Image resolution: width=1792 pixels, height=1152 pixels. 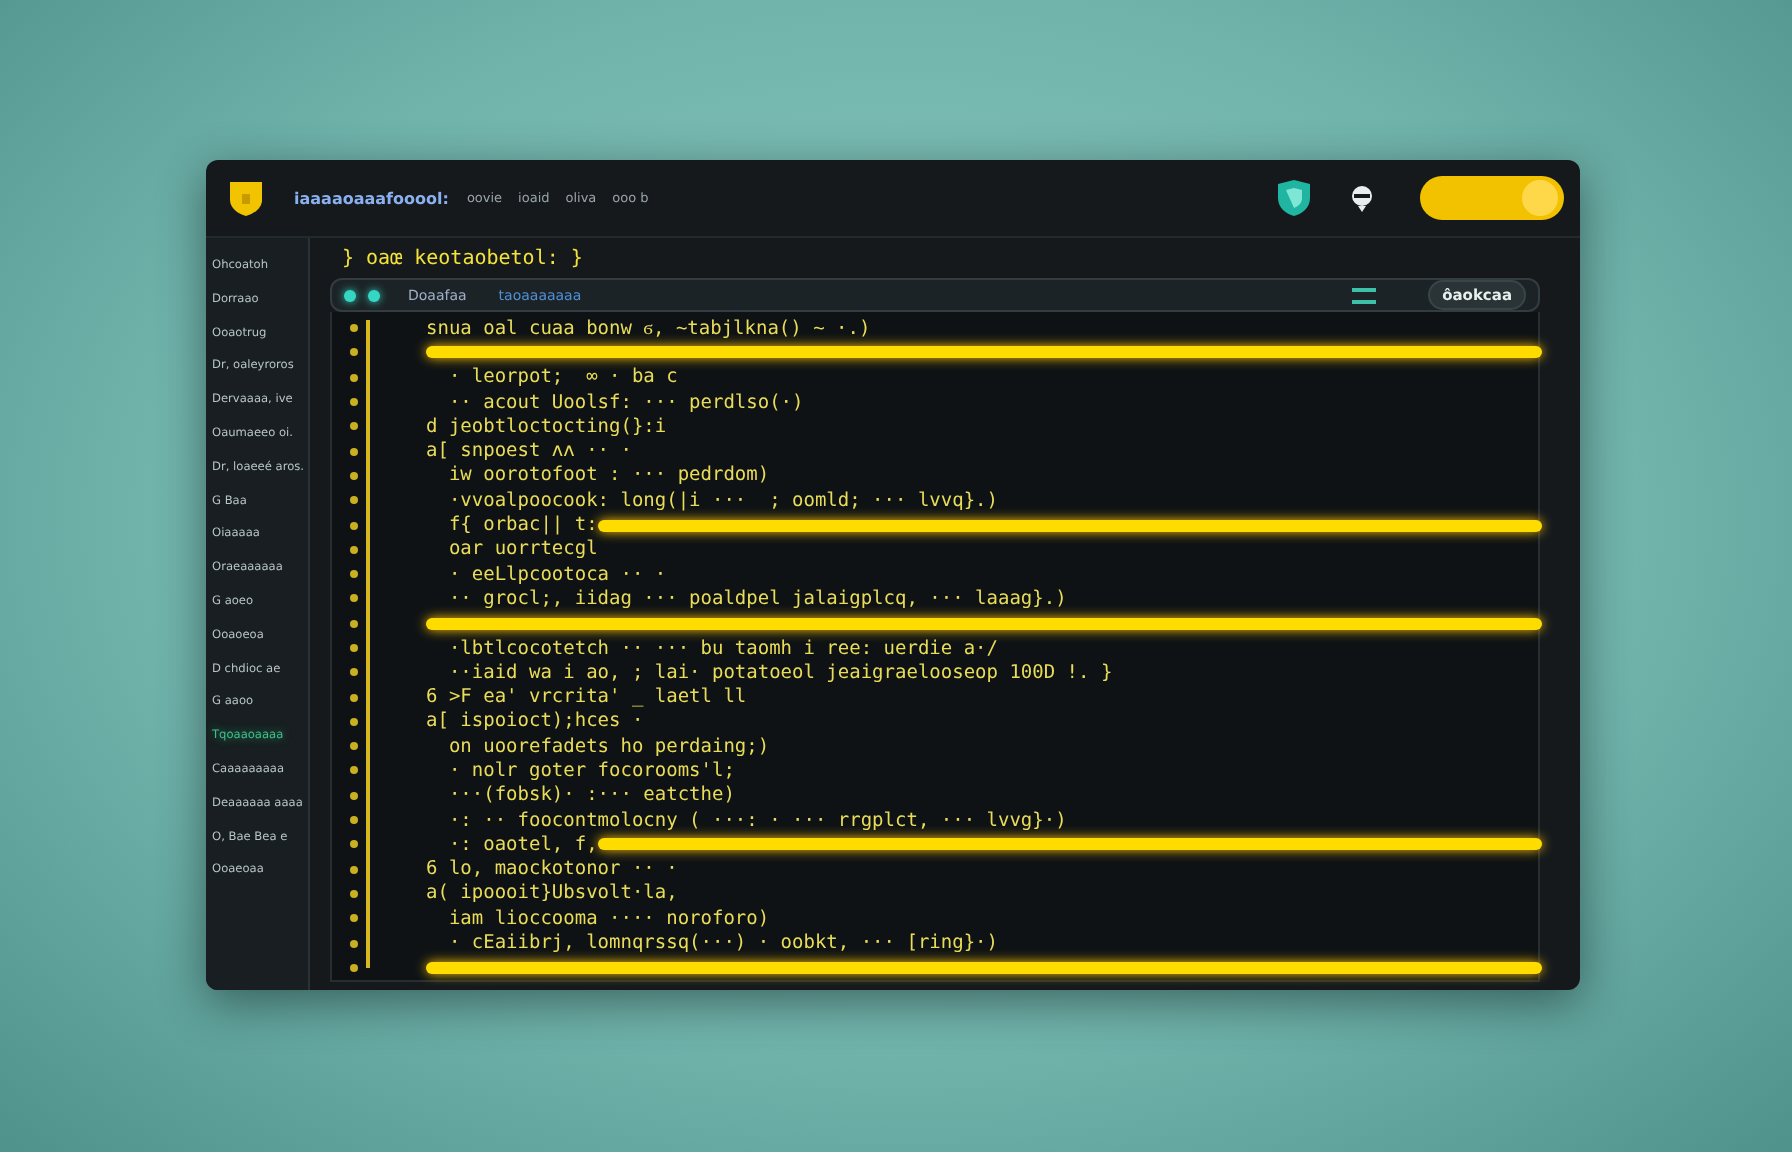 What do you see at coordinates (546, 426) in the screenshot?
I see `code-line: d jeobtloctocting(}:i` at bounding box center [546, 426].